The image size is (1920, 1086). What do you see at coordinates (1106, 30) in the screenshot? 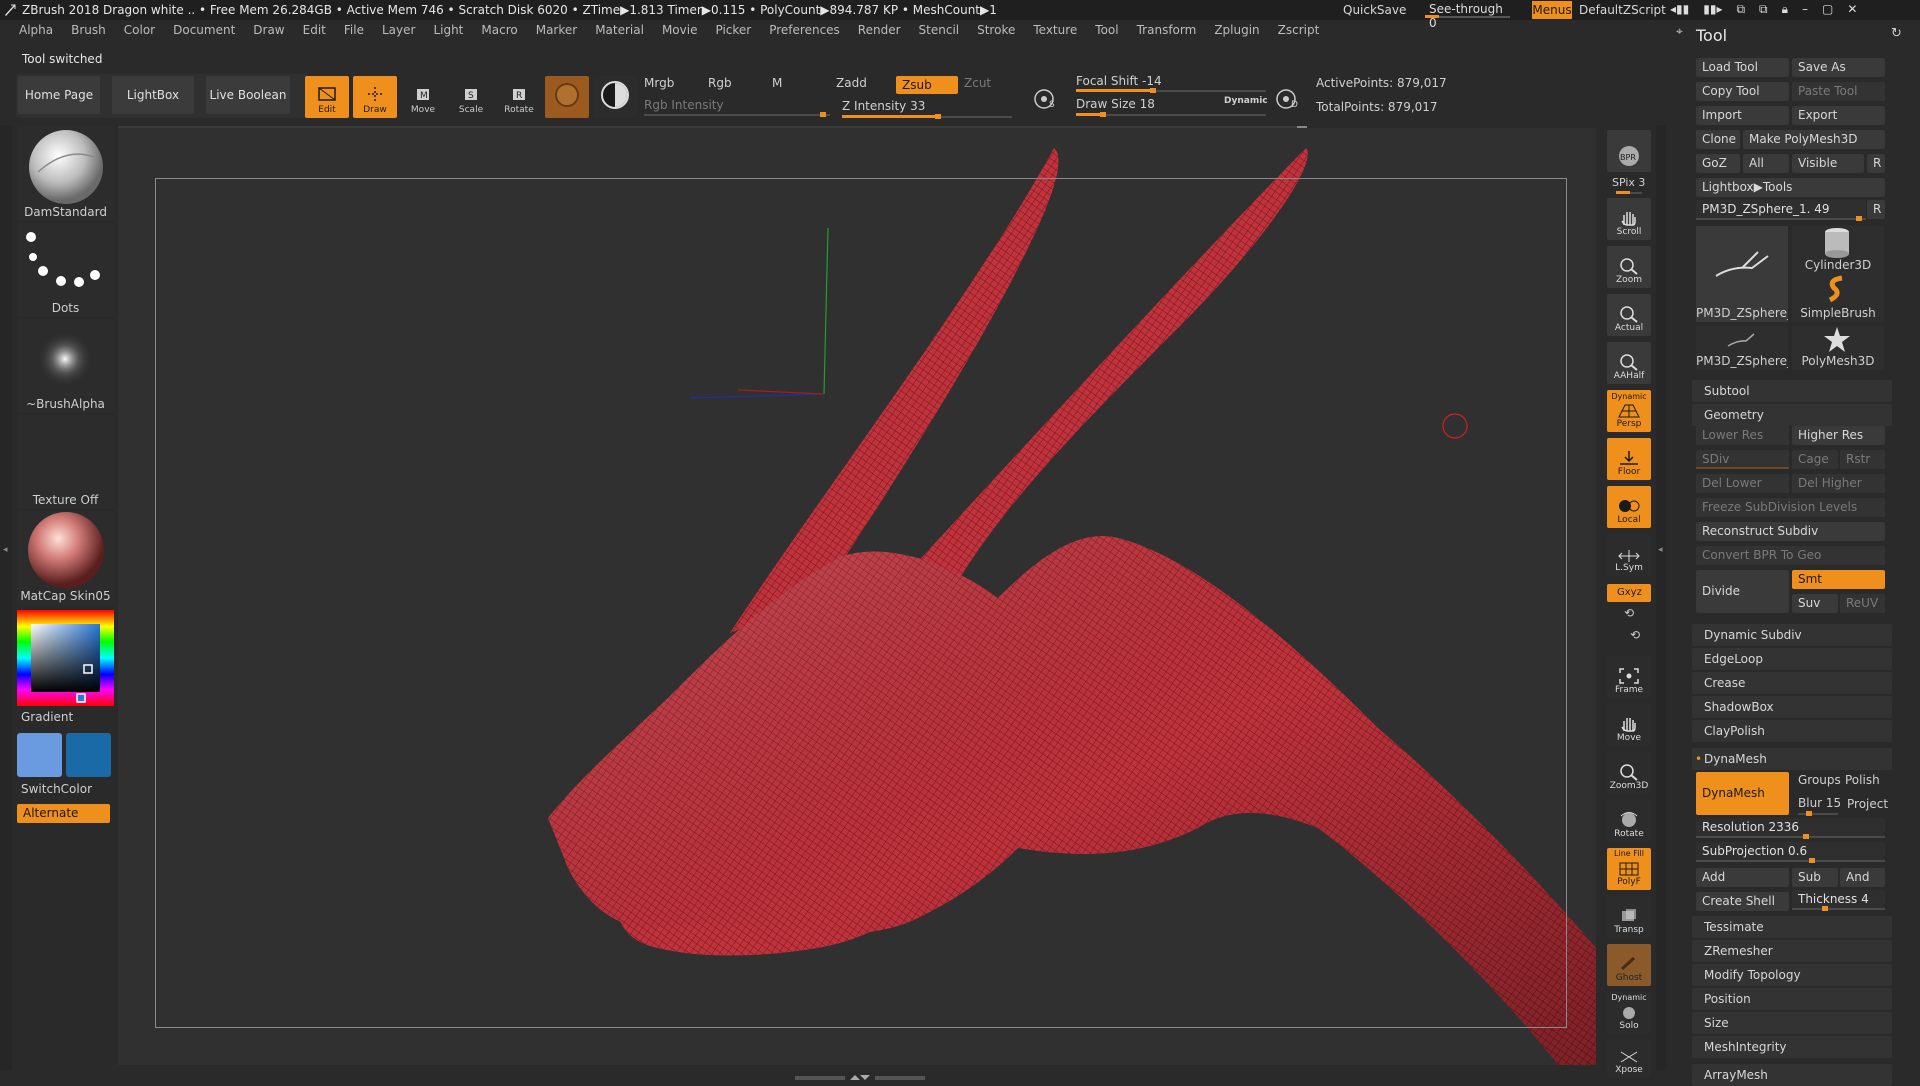
I see `menu-tool: Tool` at bounding box center [1106, 30].